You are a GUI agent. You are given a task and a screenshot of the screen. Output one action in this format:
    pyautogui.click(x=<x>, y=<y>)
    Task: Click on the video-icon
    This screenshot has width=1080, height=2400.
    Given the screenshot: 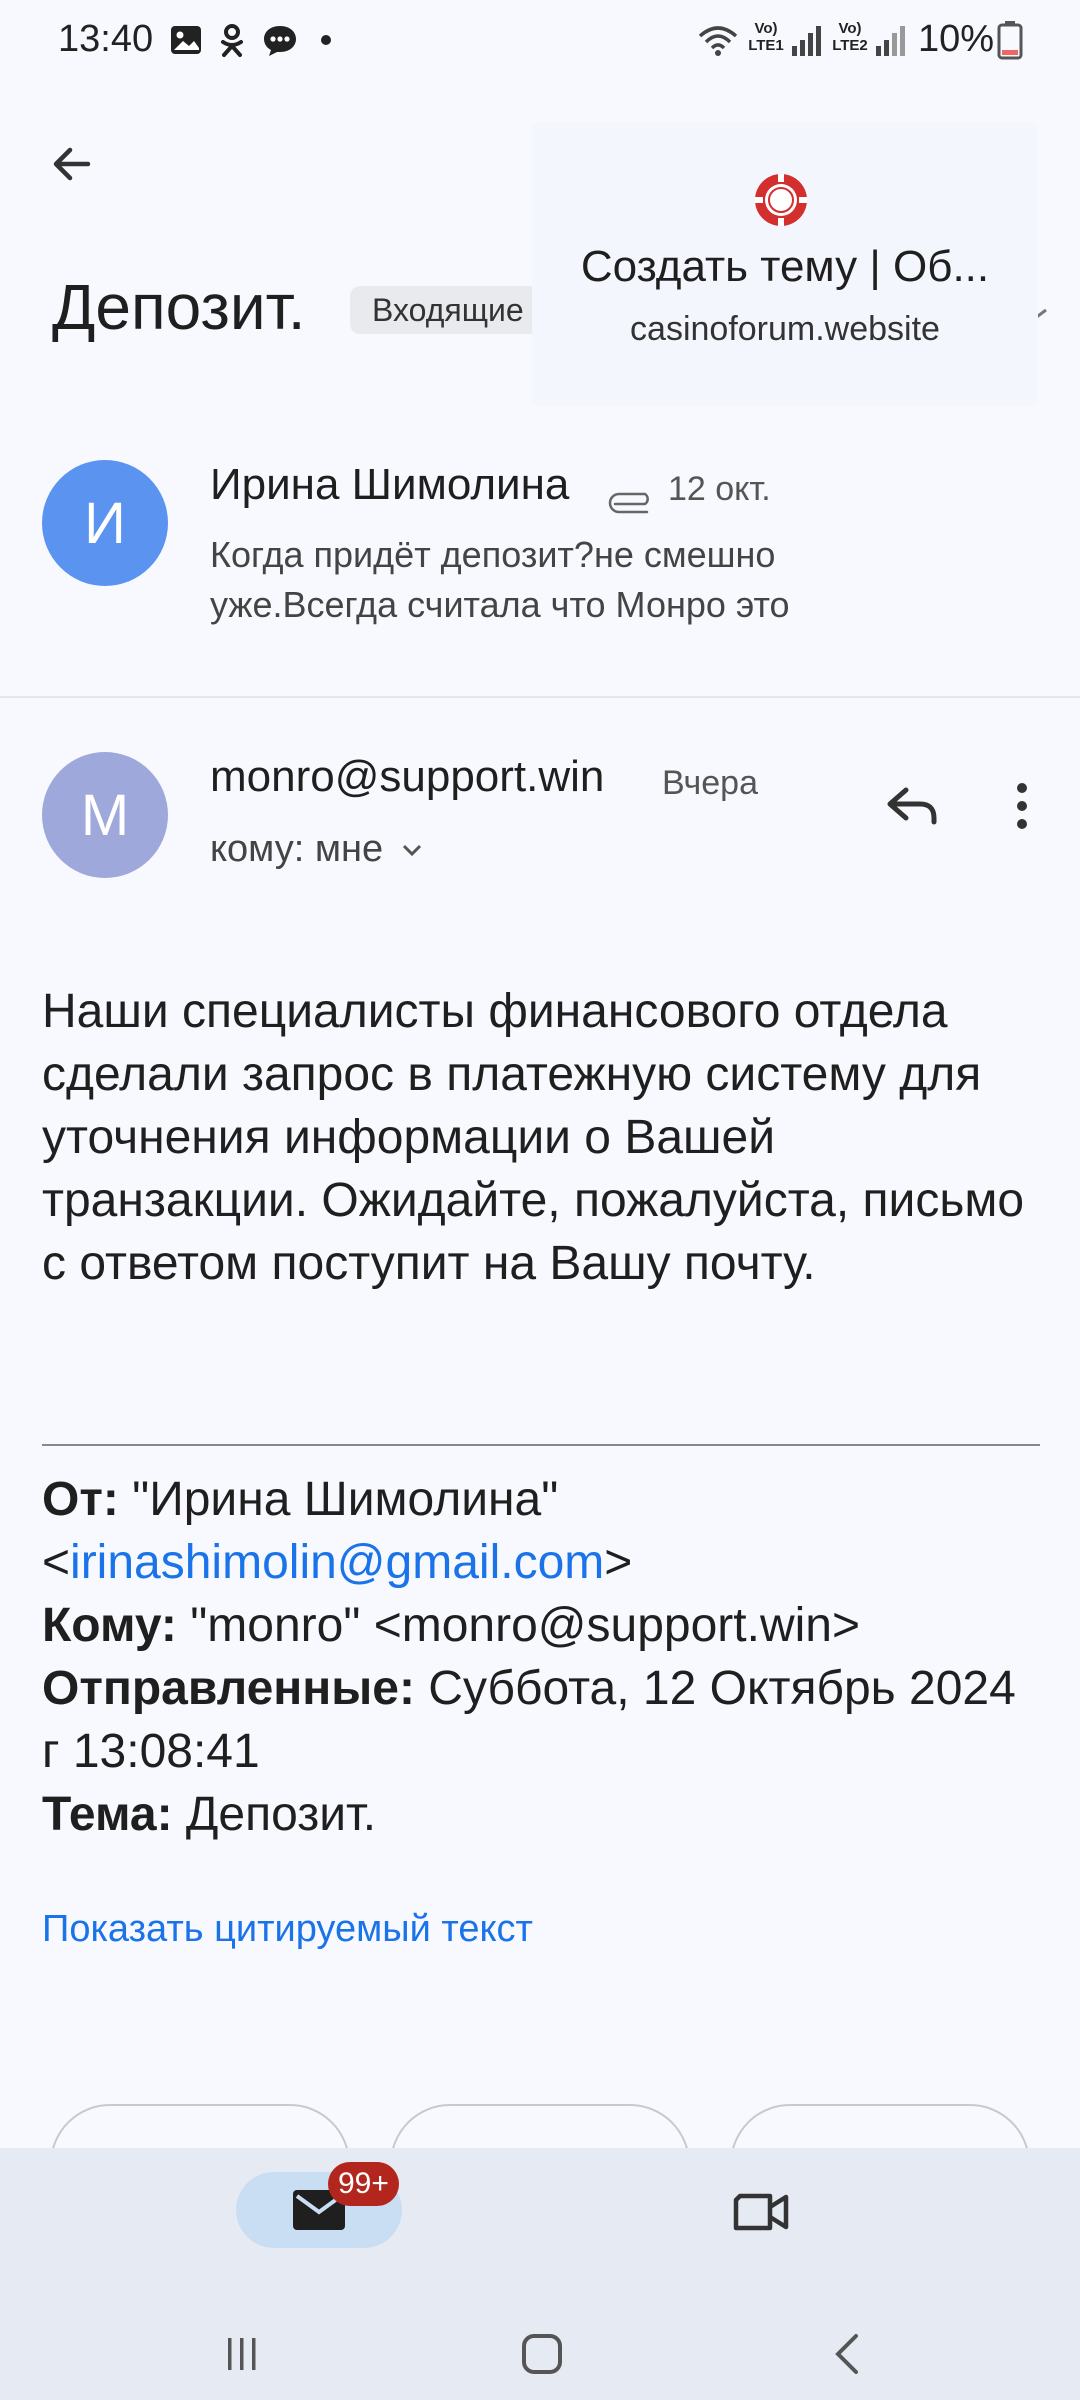 What is the action you would take?
    pyautogui.click(x=761, y=2212)
    